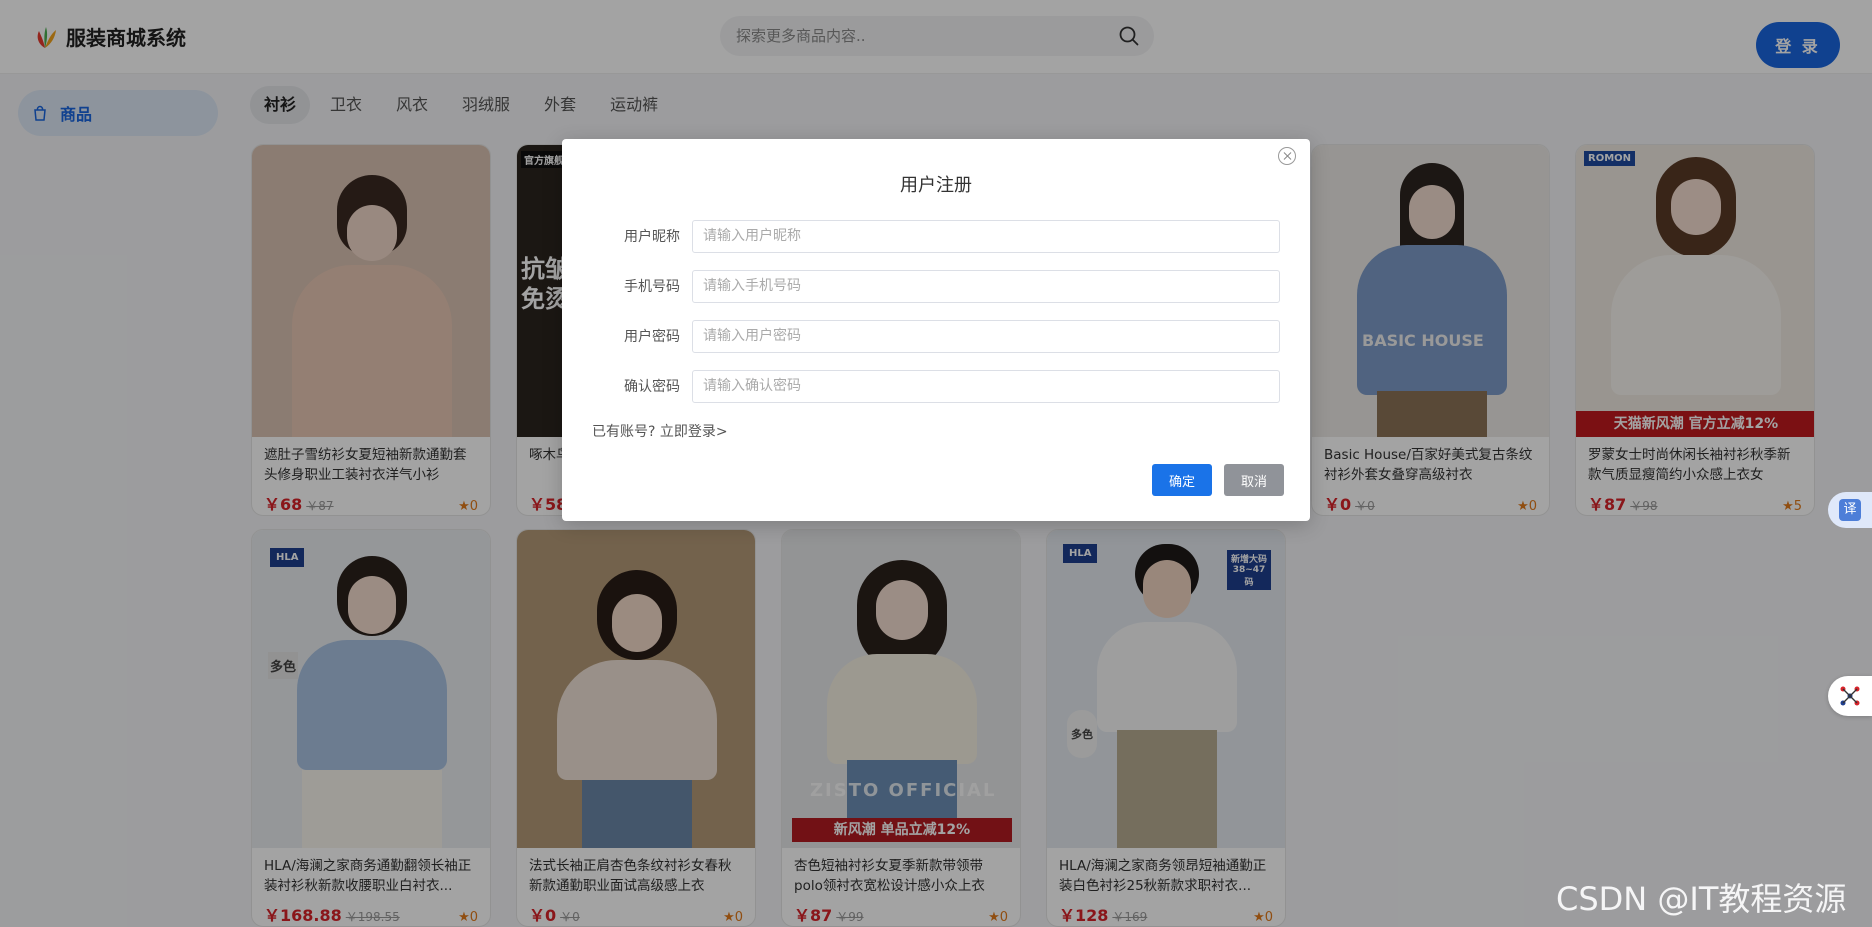 The width and height of the screenshot is (1872, 927). What do you see at coordinates (1182, 480) in the screenshot?
I see `confirm-button: 确定` at bounding box center [1182, 480].